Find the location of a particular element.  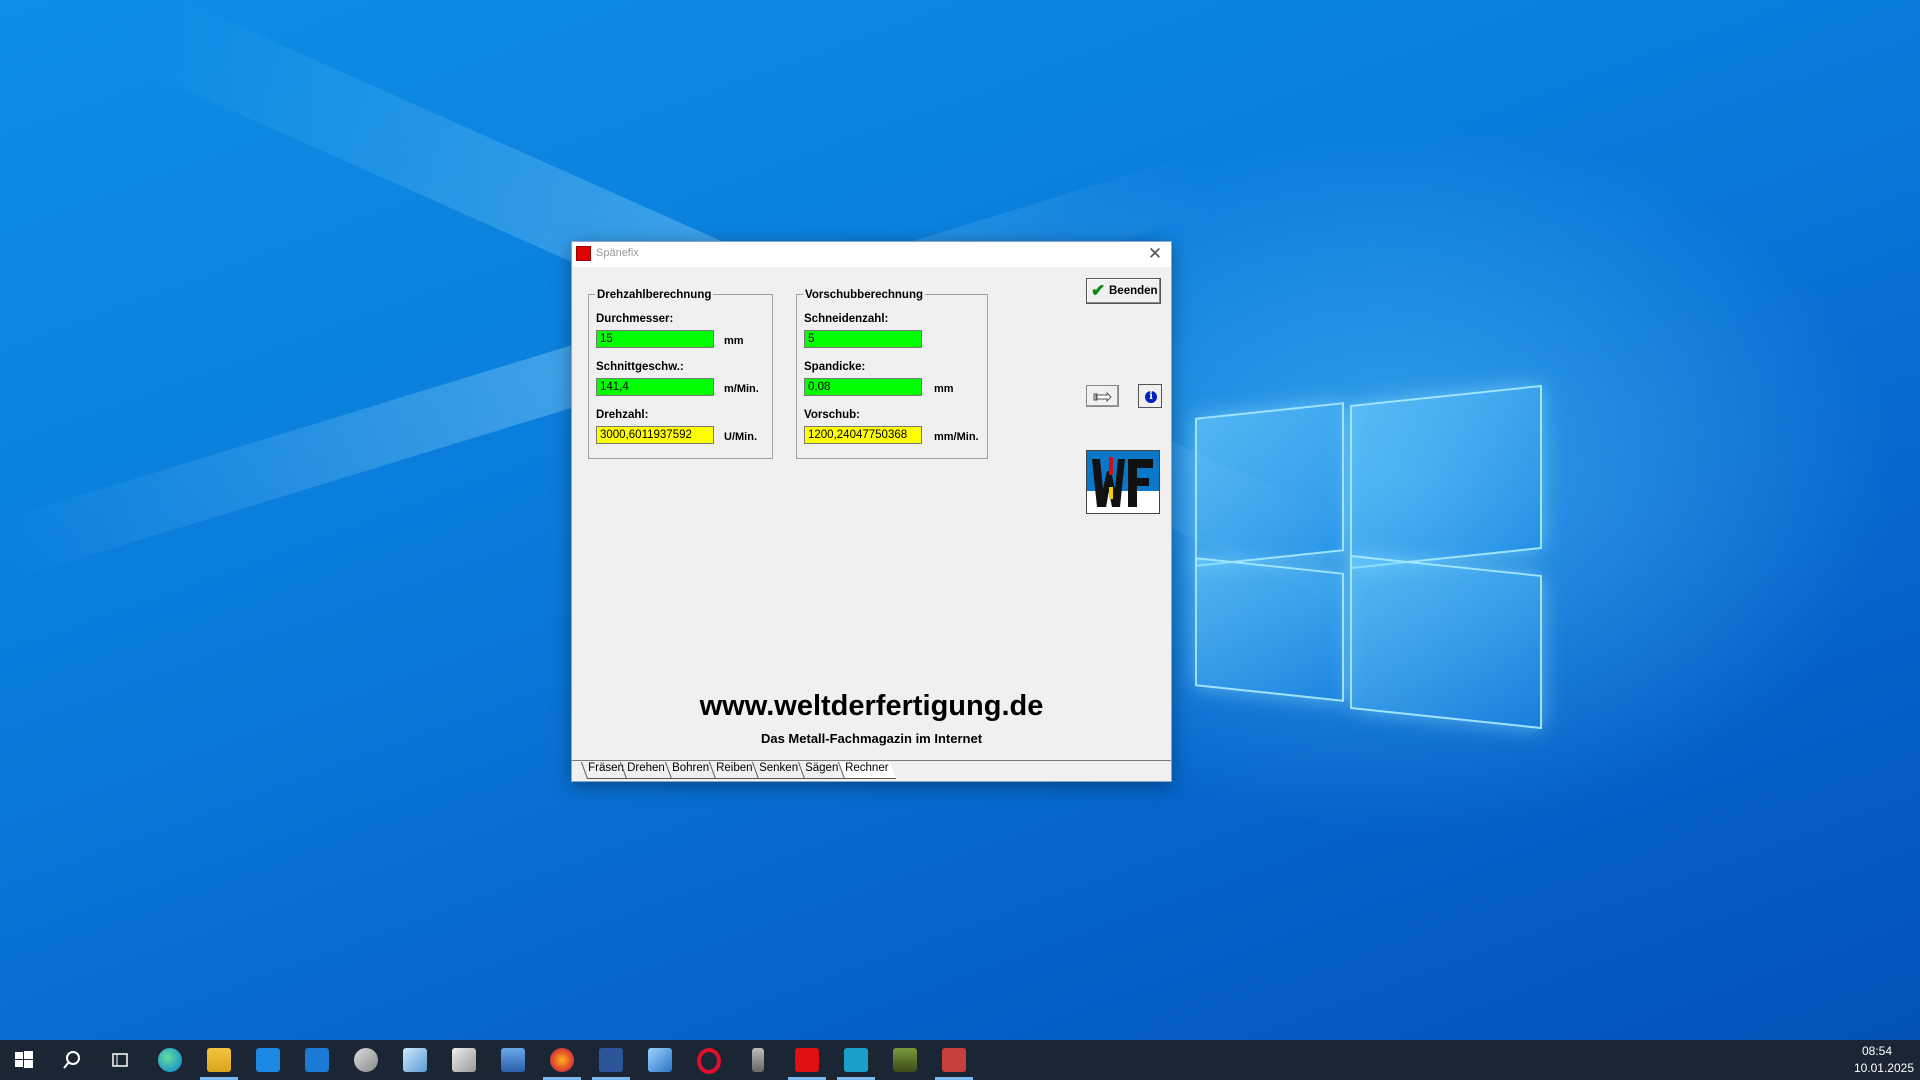

tab-rechner: Rechner is located at coordinates (867, 770).